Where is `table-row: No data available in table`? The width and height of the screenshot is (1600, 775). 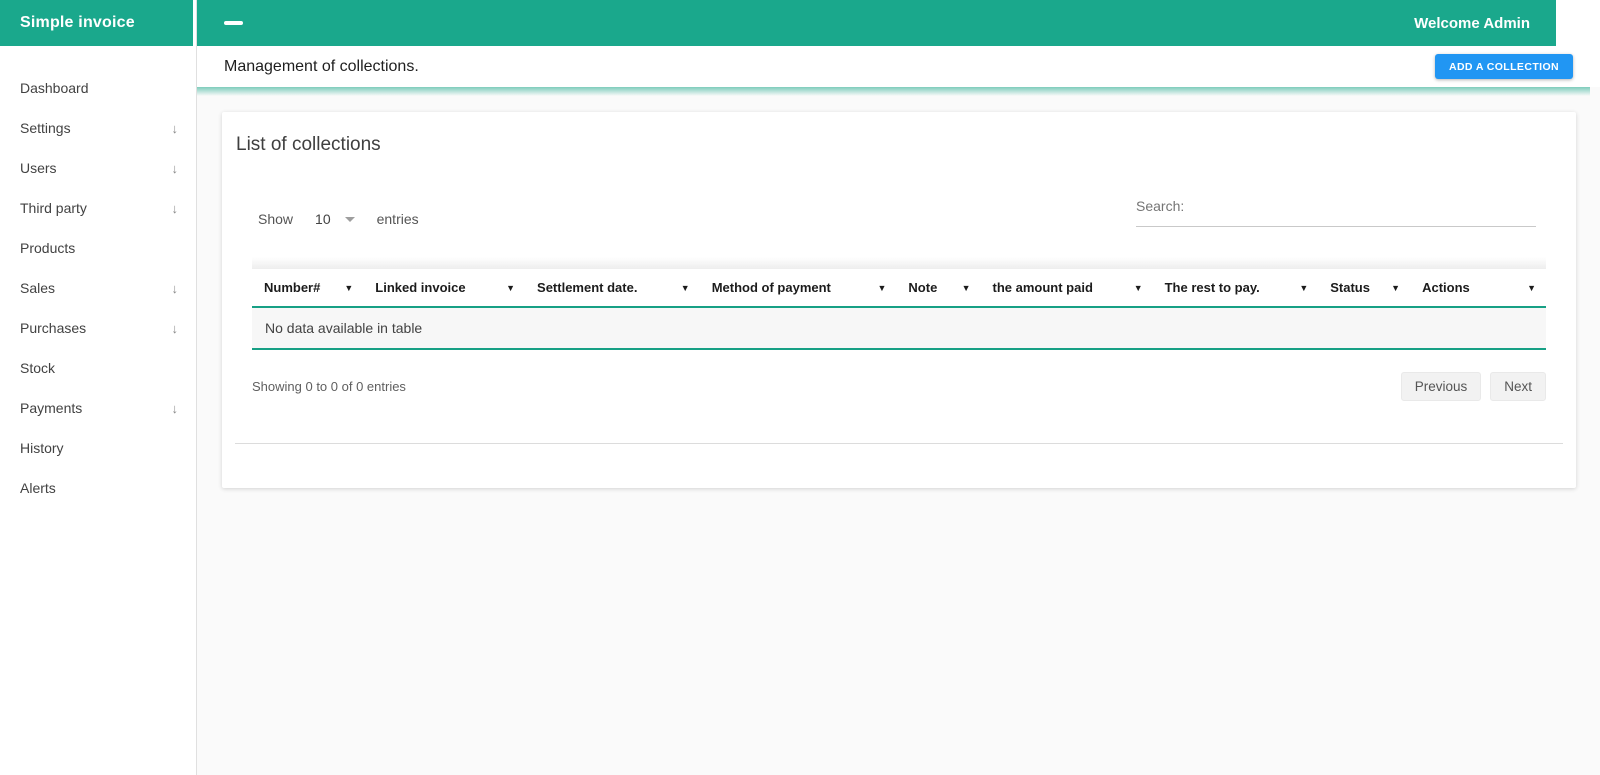 table-row: No data available in table is located at coordinates (899, 328).